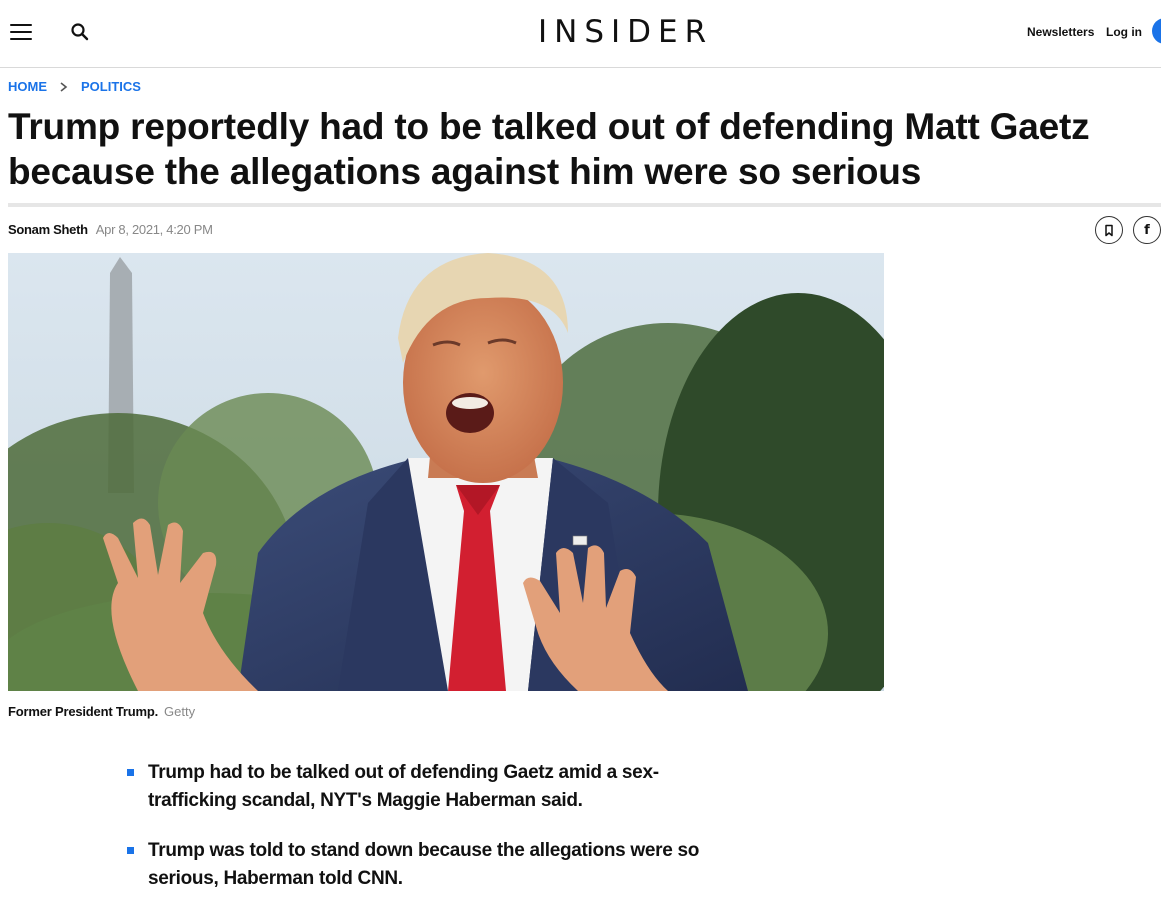 The width and height of the screenshot is (1161, 901). What do you see at coordinates (1156, 31) in the screenshot?
I see `subscribe-button` at bounding box center [1156, 31].